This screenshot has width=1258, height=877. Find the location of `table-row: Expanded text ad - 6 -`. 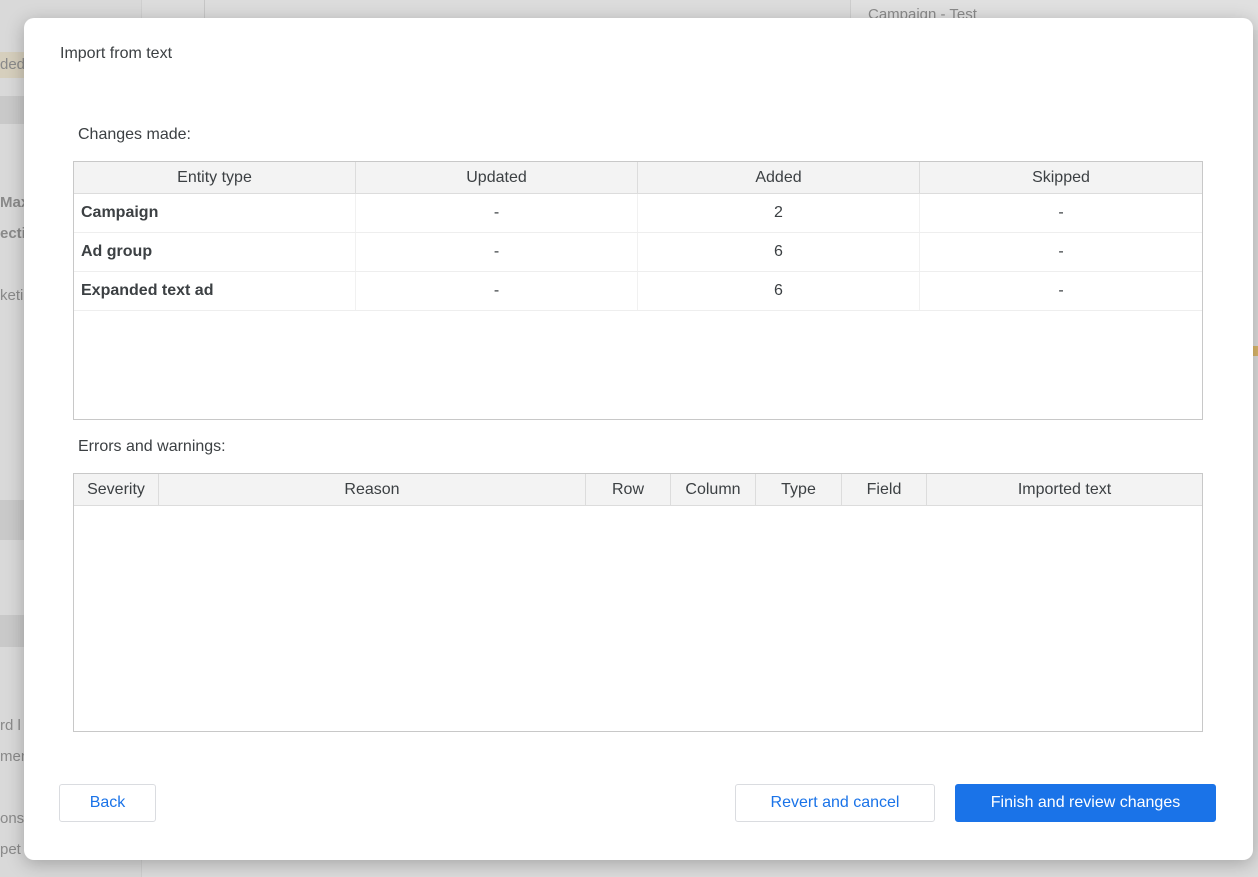

table-row: Expanded text ad - 6 - is located at coordinates (638, 291).